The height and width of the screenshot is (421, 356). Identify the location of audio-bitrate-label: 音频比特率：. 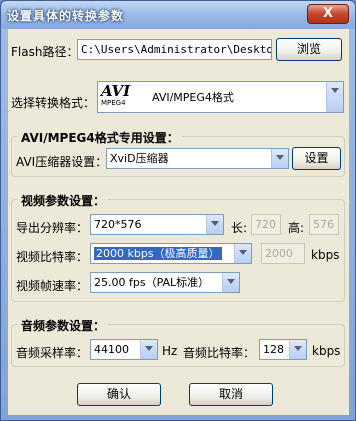
(219, 353).